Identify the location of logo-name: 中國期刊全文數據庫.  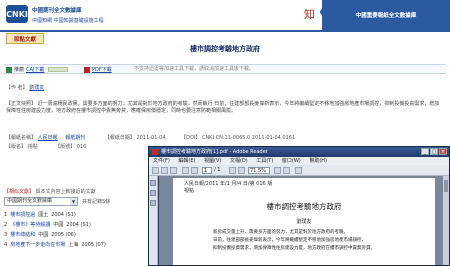
(57, 11).